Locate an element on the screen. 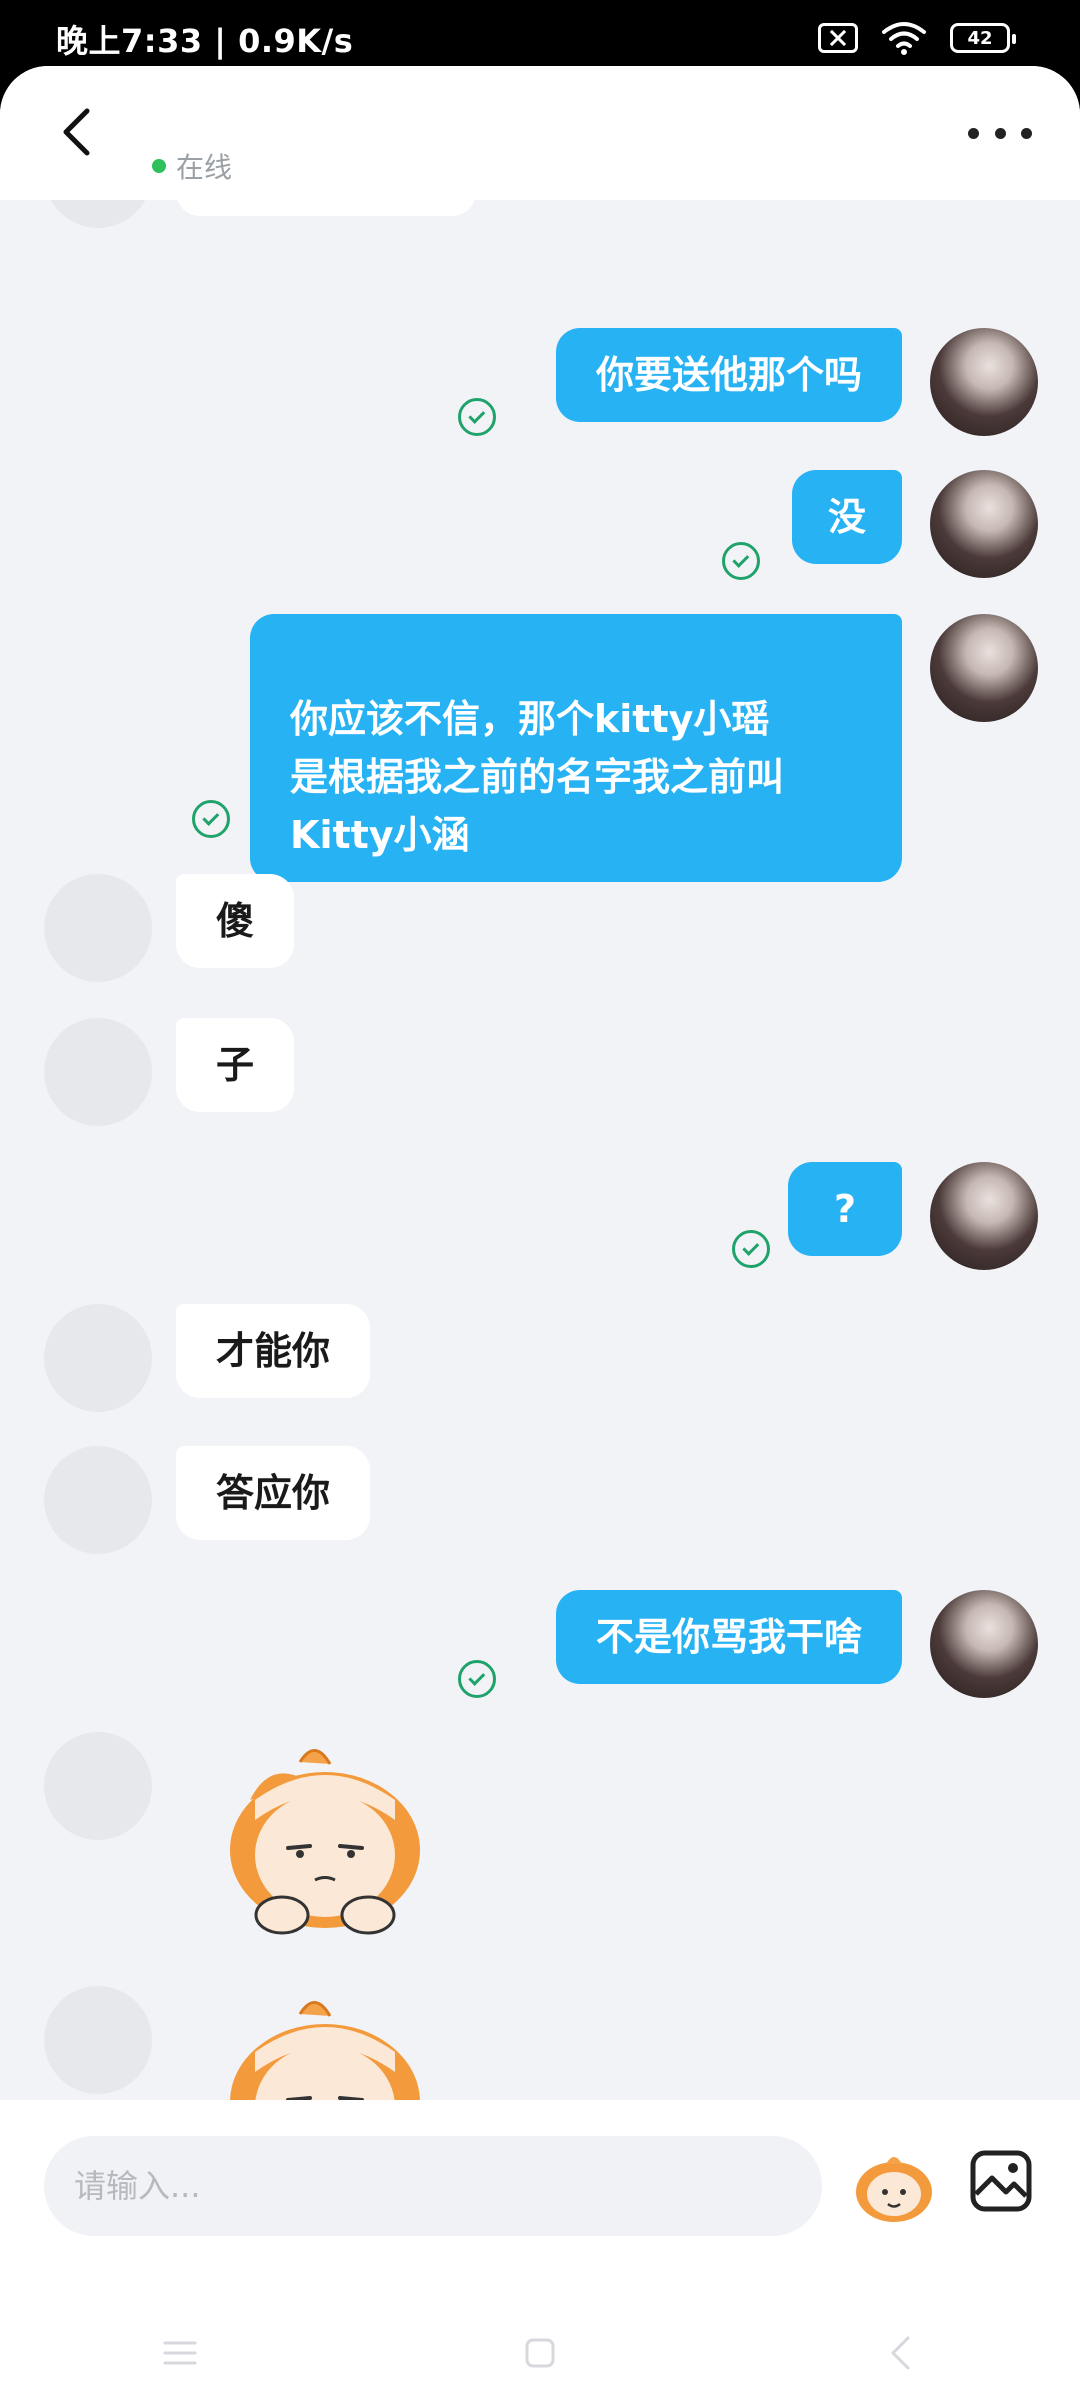  menu-nav-button is located at coordinates (180, 2353).